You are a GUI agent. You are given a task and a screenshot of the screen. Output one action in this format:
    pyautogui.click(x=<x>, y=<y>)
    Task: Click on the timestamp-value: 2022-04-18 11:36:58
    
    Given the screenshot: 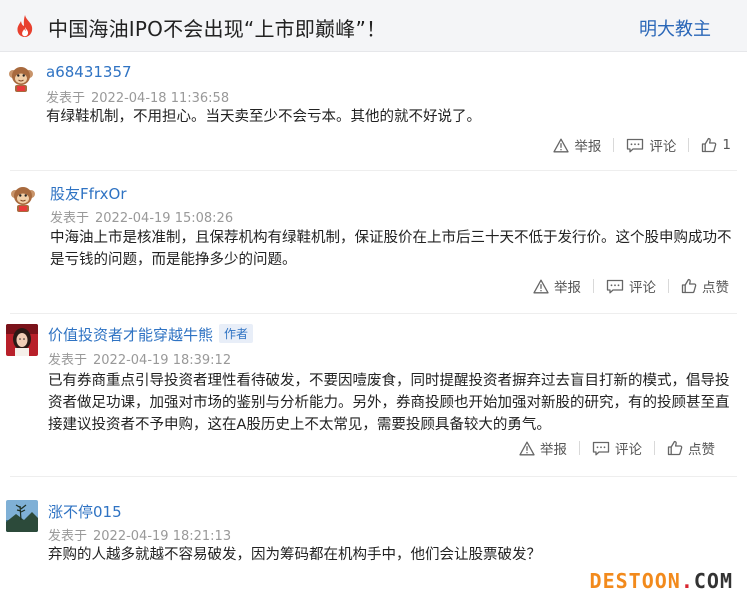 What is the action you would take?
    pyautogui.click(x=160, y=98)
    